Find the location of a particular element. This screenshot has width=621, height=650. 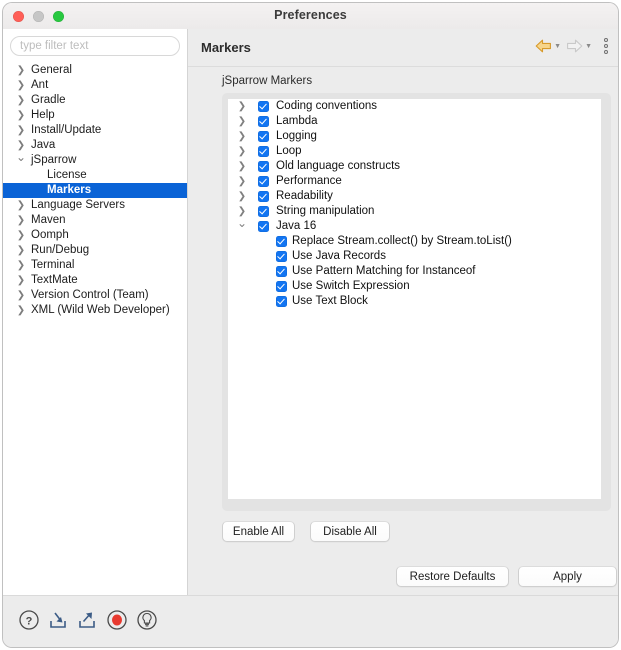

marker-row: ⌄ Java 16 is located at coordinates (414, 225).